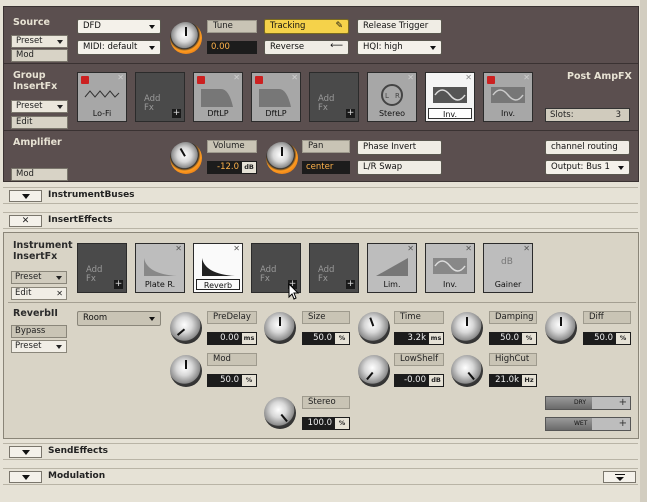 The height and width of the screenshot is (502, 647). I want to click on stereo-icon: LR, so click(392, 95).